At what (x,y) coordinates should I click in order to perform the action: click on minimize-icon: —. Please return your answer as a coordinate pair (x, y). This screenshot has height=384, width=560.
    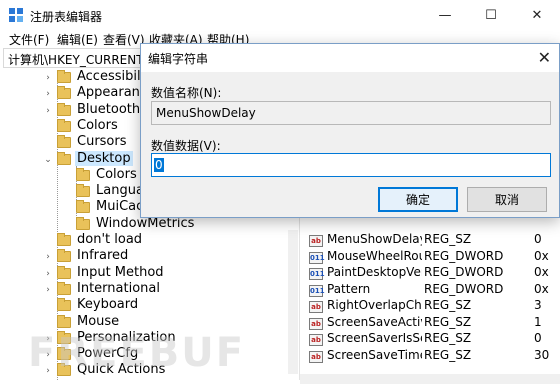
    Looking at the image, I should click on (445, 15).